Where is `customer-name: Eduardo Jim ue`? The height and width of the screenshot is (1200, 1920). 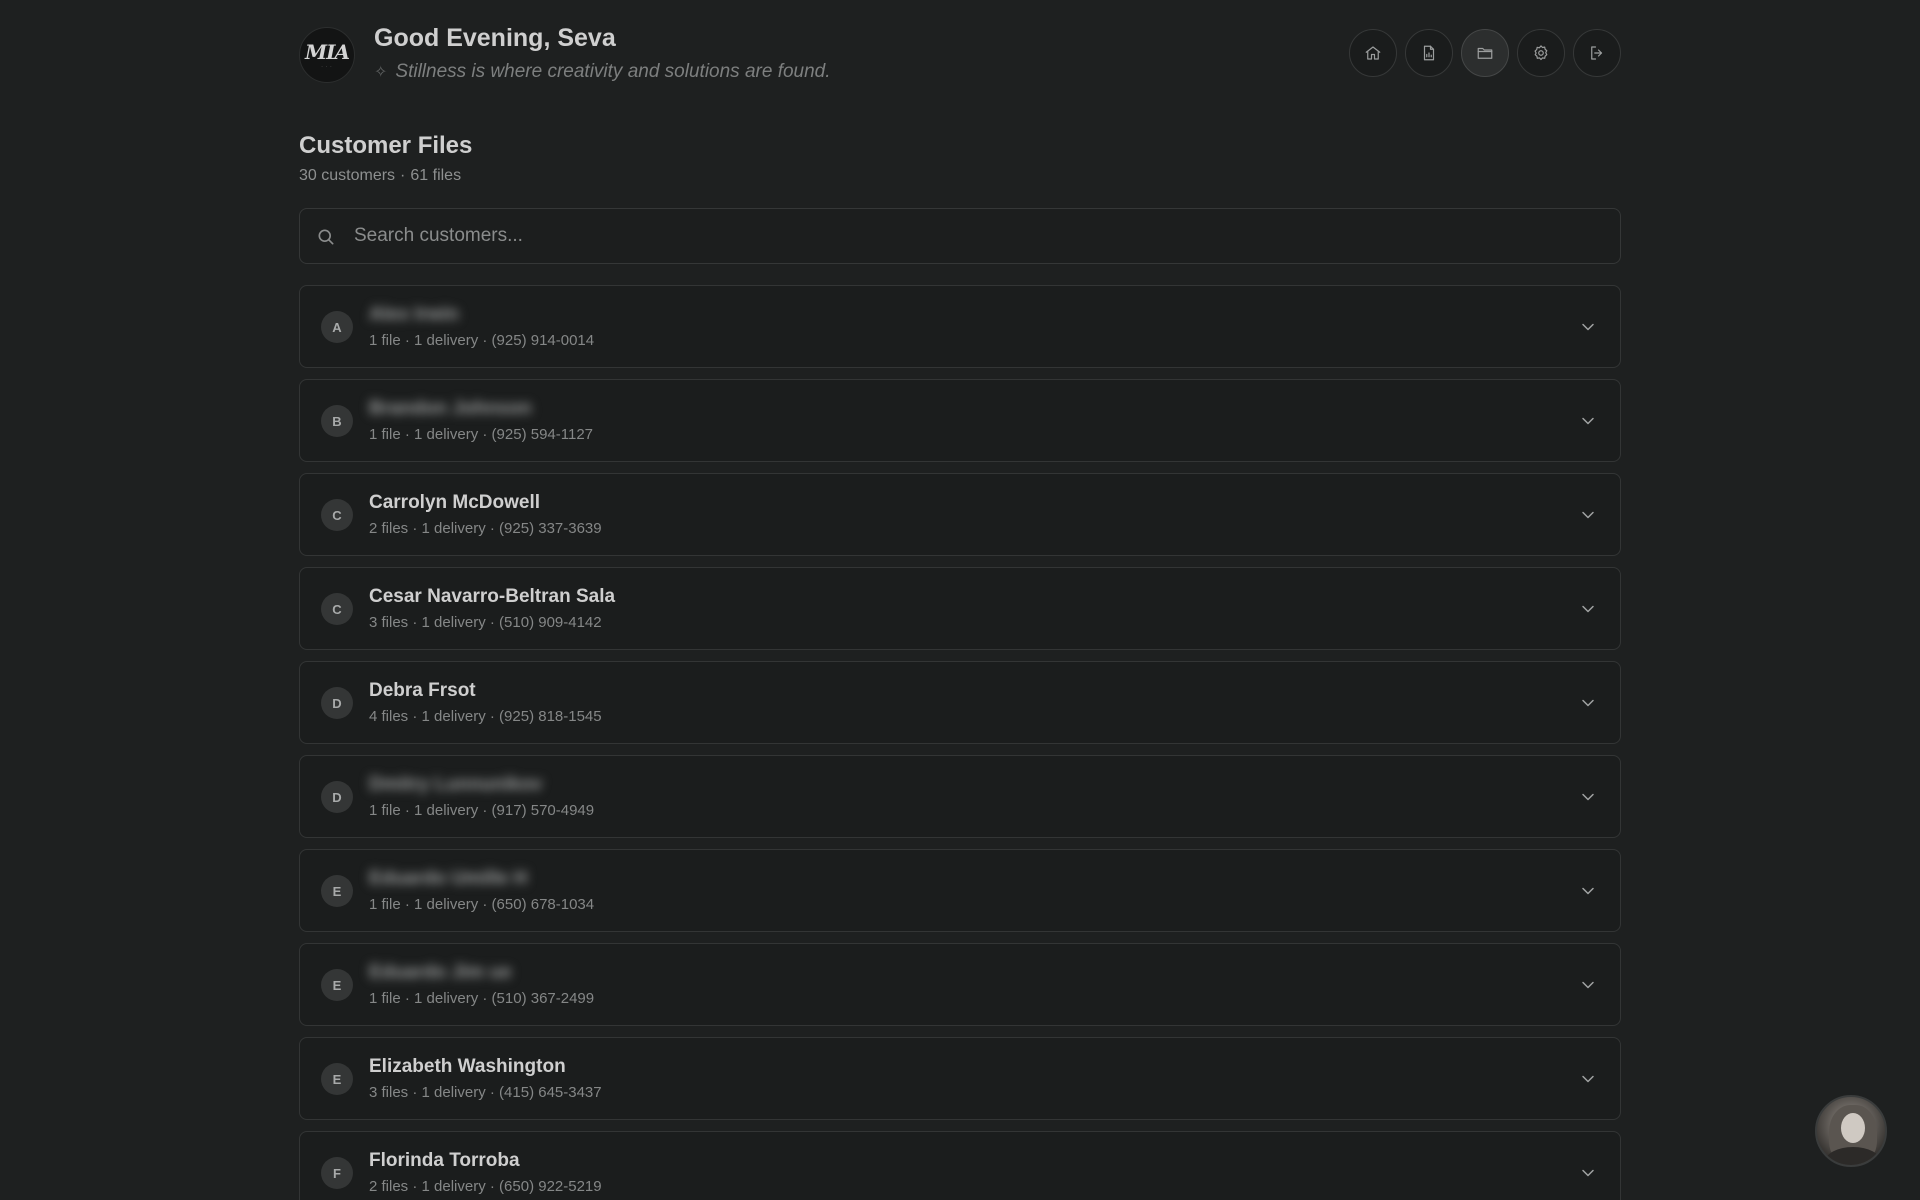 customer-name: Eduardo Jim ue is located at coordinates (440, 972).